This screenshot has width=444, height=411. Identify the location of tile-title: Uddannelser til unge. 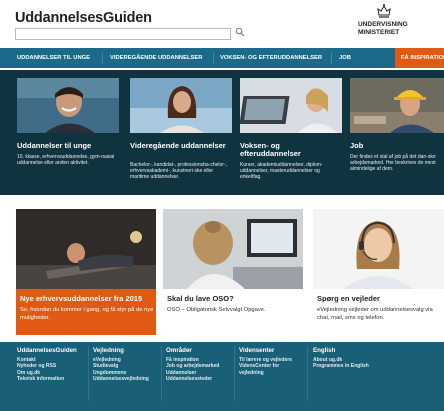
(54, 145).